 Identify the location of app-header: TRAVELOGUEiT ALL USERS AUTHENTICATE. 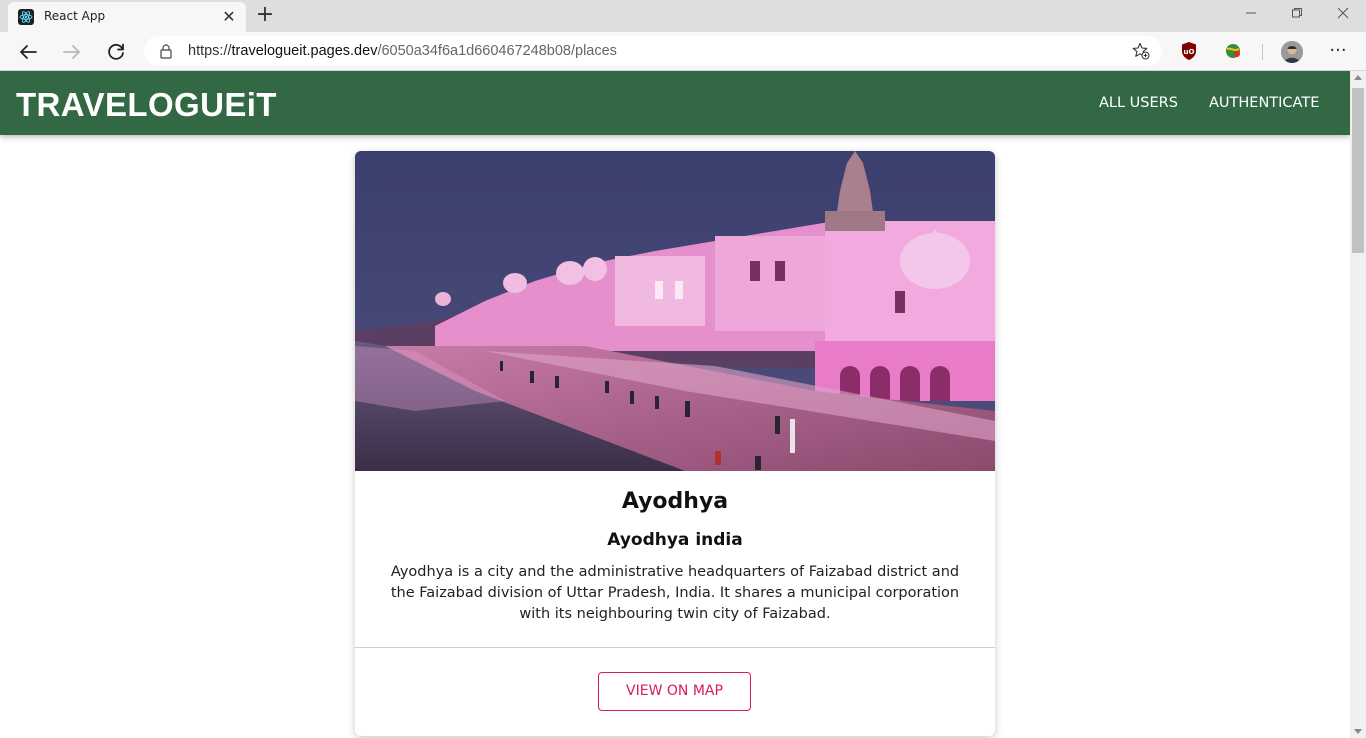
(675, 103).